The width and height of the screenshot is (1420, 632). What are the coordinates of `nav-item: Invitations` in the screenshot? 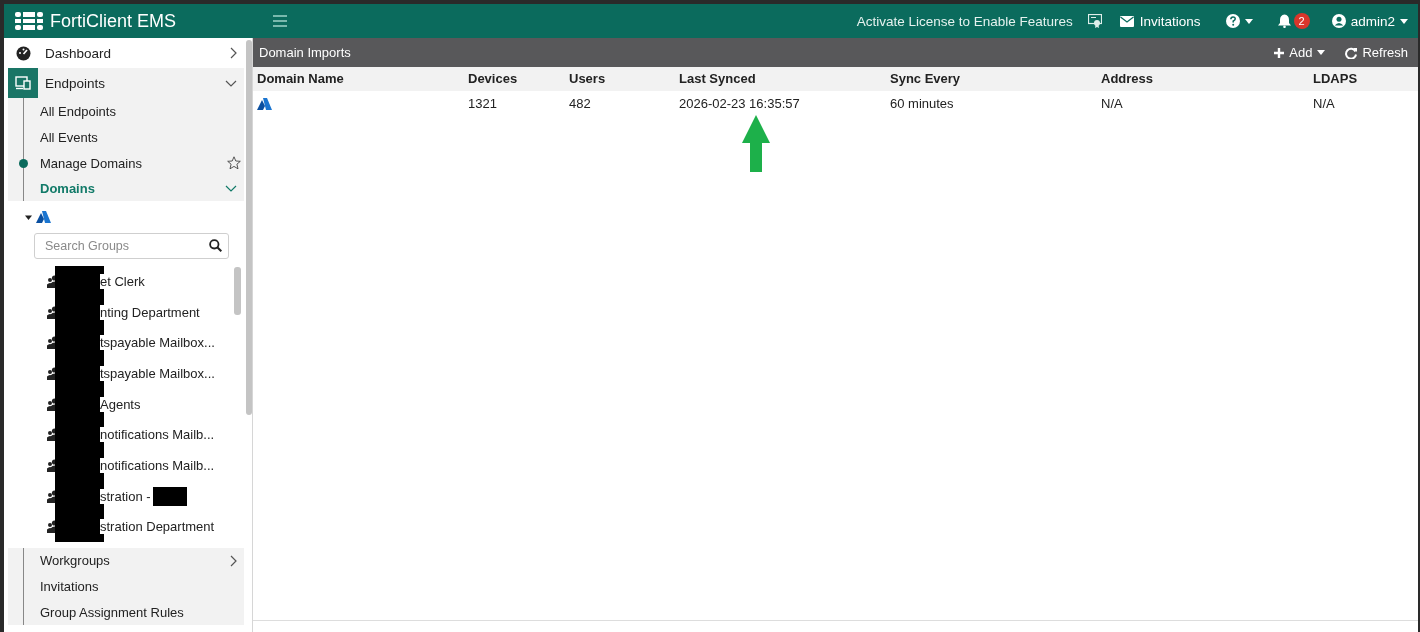 It's located at (133, 586).